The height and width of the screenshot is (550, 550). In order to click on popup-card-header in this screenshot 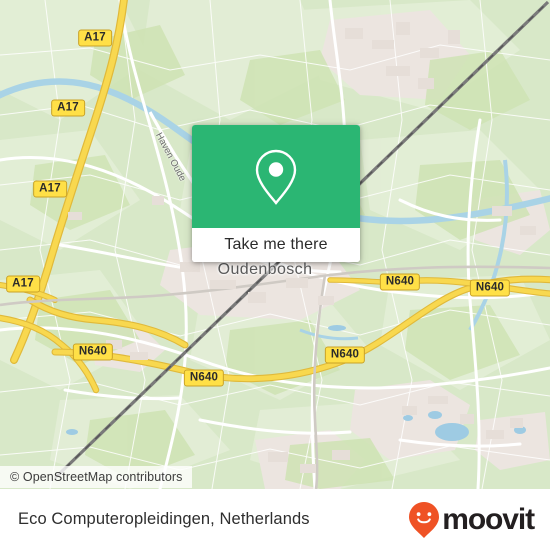, I will do `click(276, 176)`.